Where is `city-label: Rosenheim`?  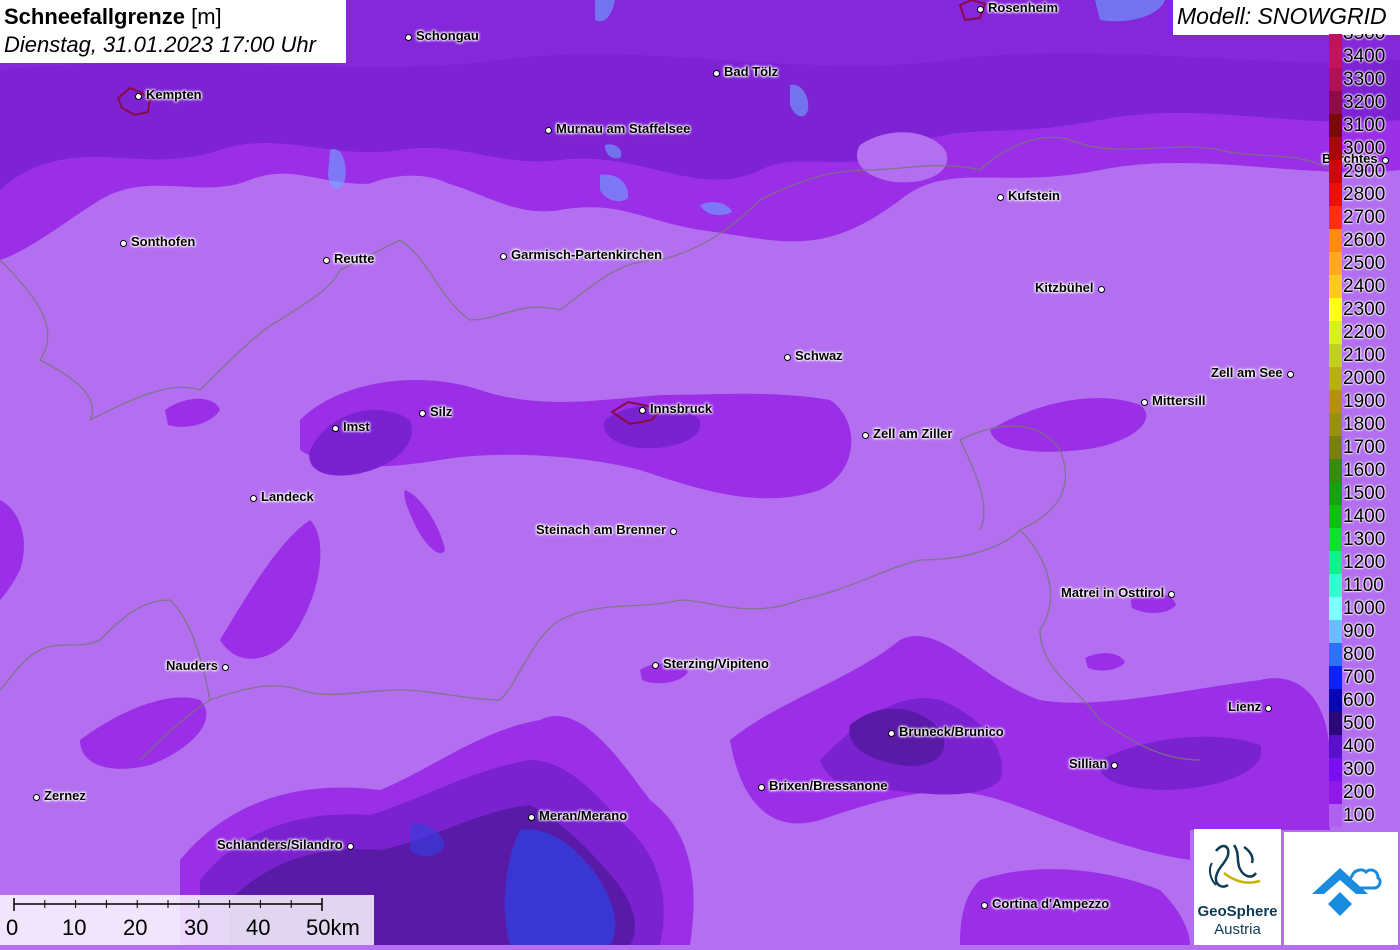 city-label: Rosenheim is located at coordinates (1023, 7).